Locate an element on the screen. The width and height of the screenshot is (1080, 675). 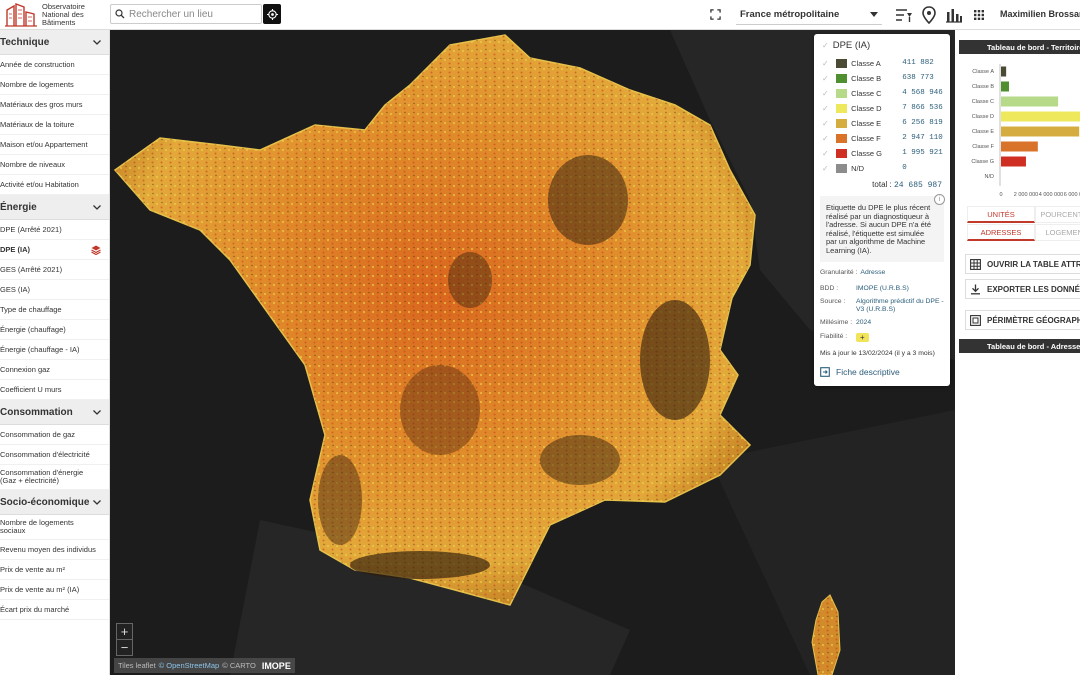
tab-logements: LOGEMENTS is located at coordinates (1057, 232).